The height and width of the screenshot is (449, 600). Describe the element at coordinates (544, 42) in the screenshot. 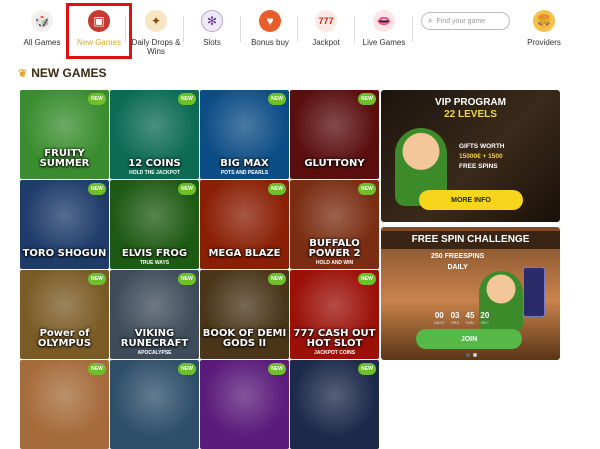

I see `nav-label: Providers` at that location.